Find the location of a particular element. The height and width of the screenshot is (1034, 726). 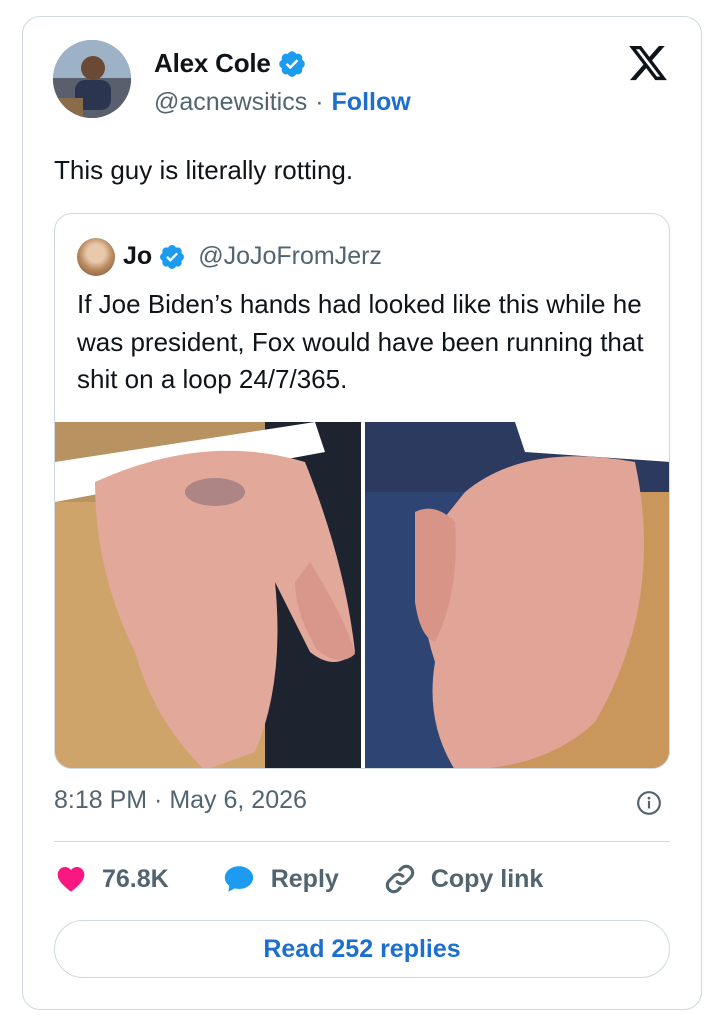

quoted-author-name: Jo is located at coordinates (137, 256).